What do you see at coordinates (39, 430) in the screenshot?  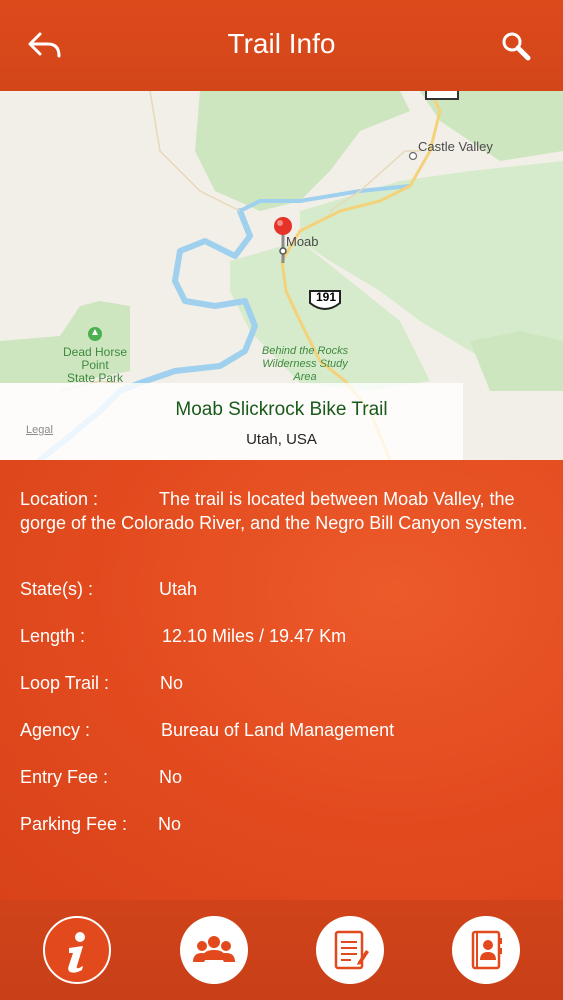 I see `legal-link: Legal` at bounding box center [39, 430].